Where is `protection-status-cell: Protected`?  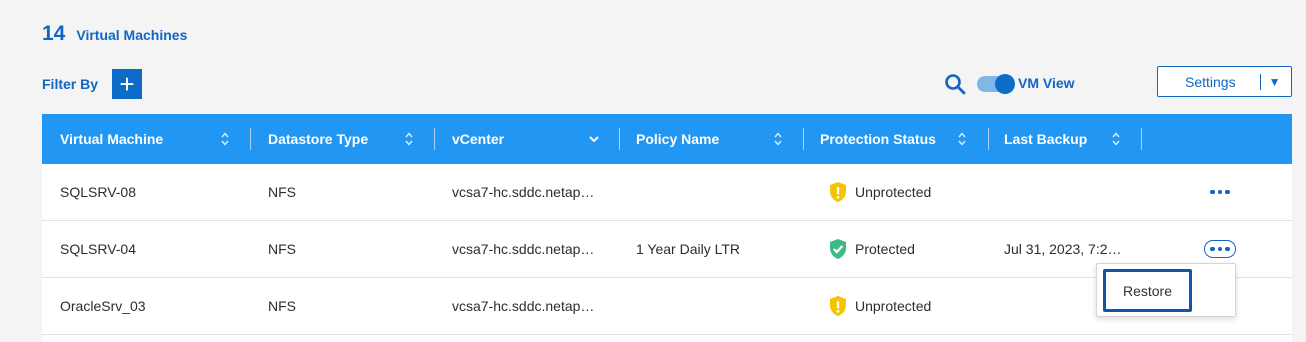 protection-status-cell: Protected is located at coordinates (871, 249).